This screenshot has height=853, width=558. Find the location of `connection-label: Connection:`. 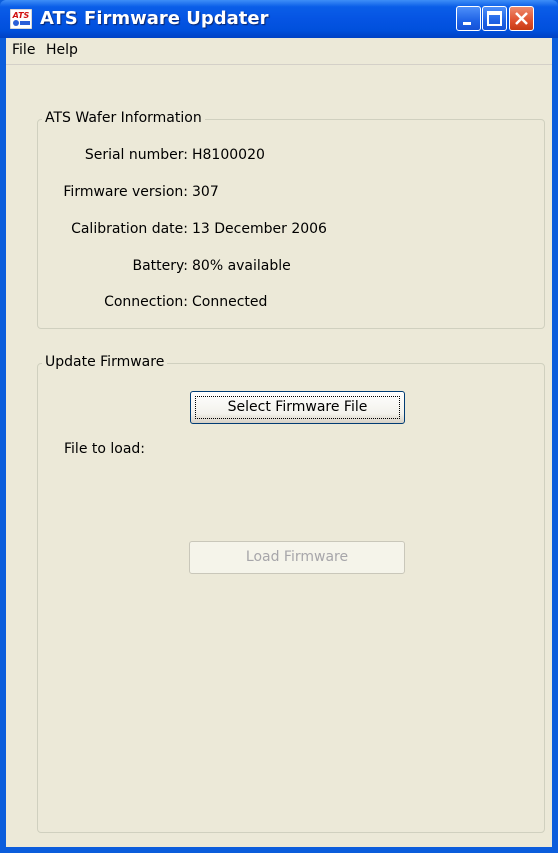

connection-label: Connection: is located at coordinates (146, 302).